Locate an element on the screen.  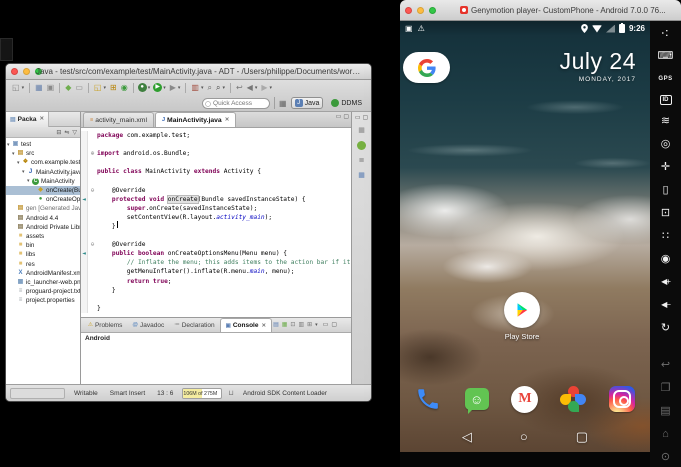
tree-item-test: ▾ ▣ test is located at coordinates (43, 144).